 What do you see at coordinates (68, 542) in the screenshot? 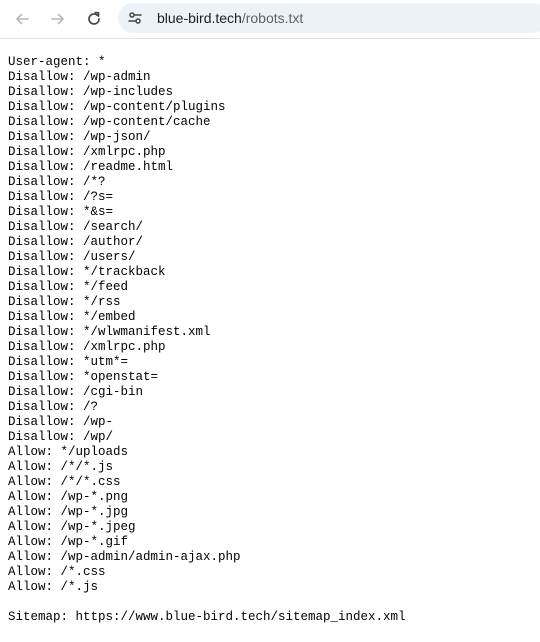
I see `text-line: Allow: /wp-*.gif` at bounding box center [68, 542].